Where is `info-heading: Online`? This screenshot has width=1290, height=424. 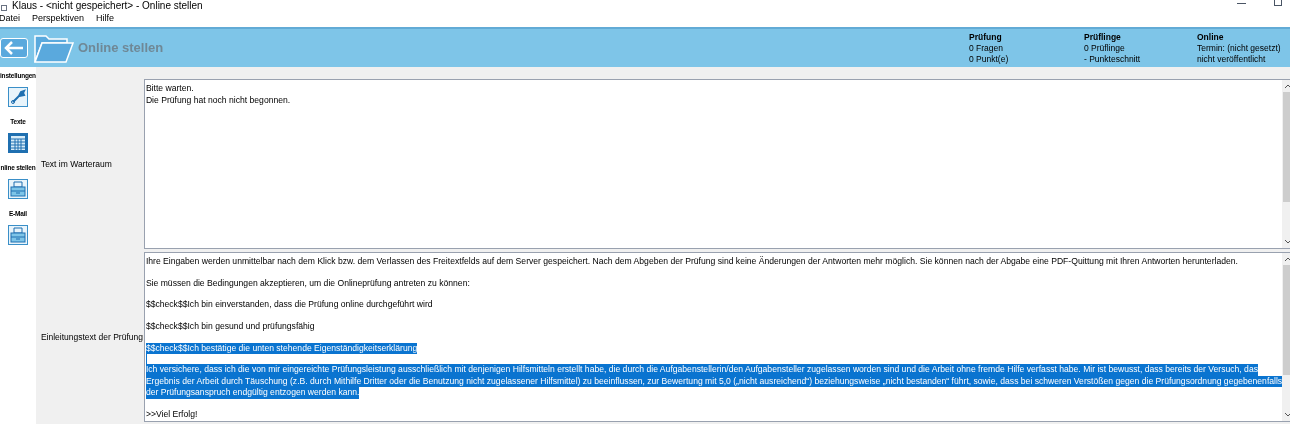 info-heading: Online is located at coordinates (1211, 37).